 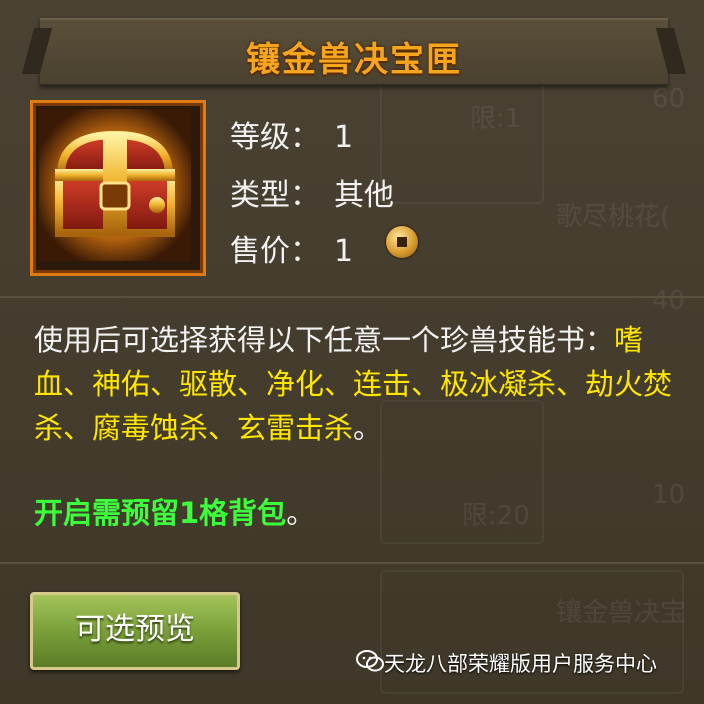 What do you see at coordinates (520, 664) in the screenshot?
I see `watermark-text: 天龙八部荣耀版用户服务中心` at bounding box center [520, 664].